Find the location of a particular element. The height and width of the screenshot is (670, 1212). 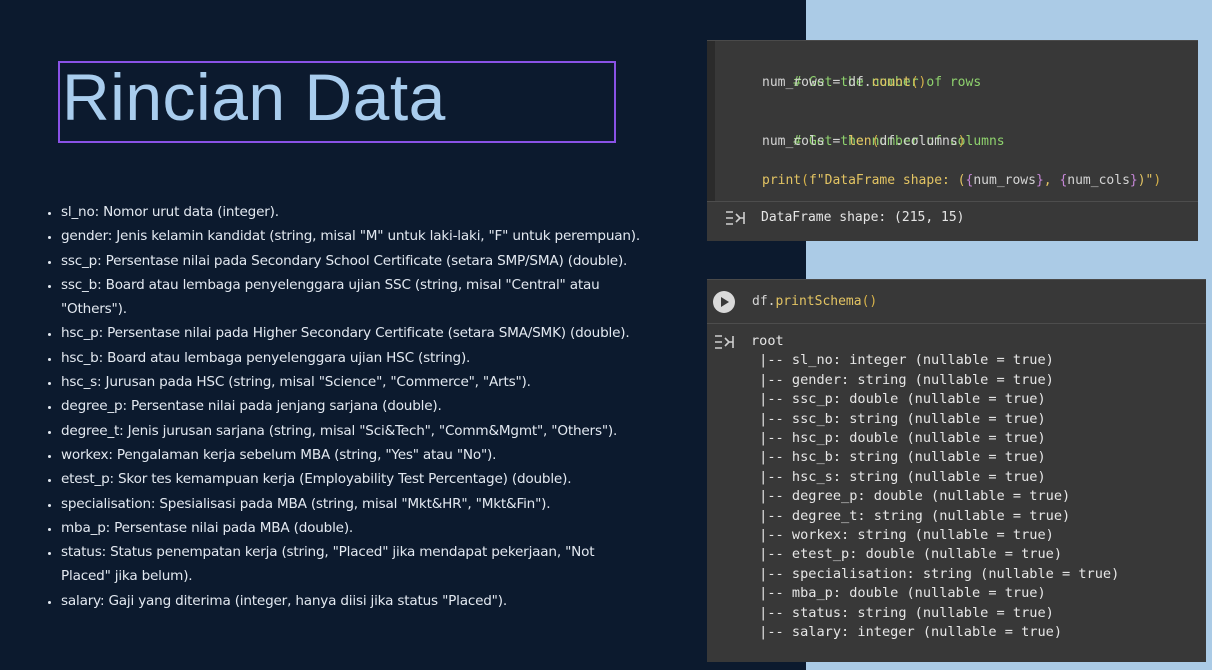

cell-gutter is located at coordinates (711, 121).